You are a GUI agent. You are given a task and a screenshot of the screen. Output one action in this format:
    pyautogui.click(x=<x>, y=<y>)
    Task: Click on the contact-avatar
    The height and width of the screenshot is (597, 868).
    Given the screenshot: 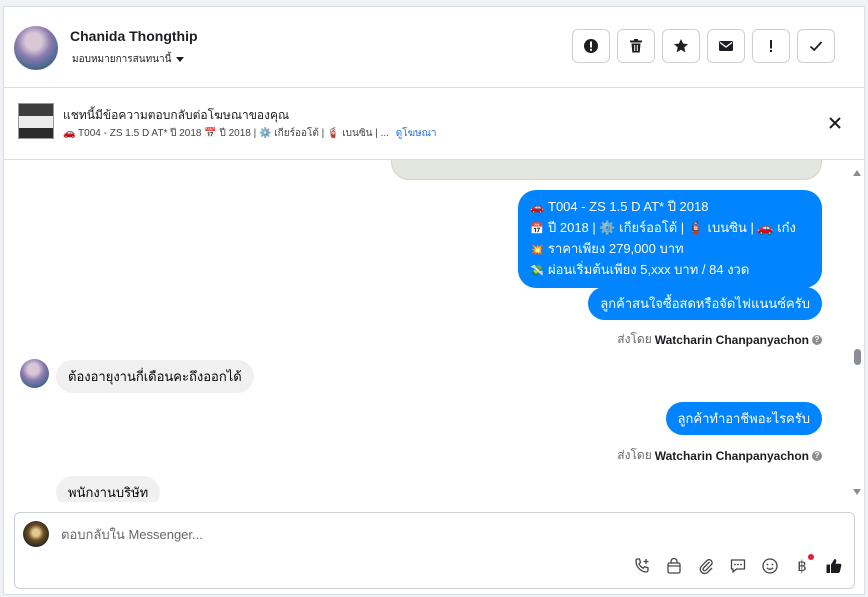 What is the action you would take?
    pyautogui.click(x=36, y=48)
    